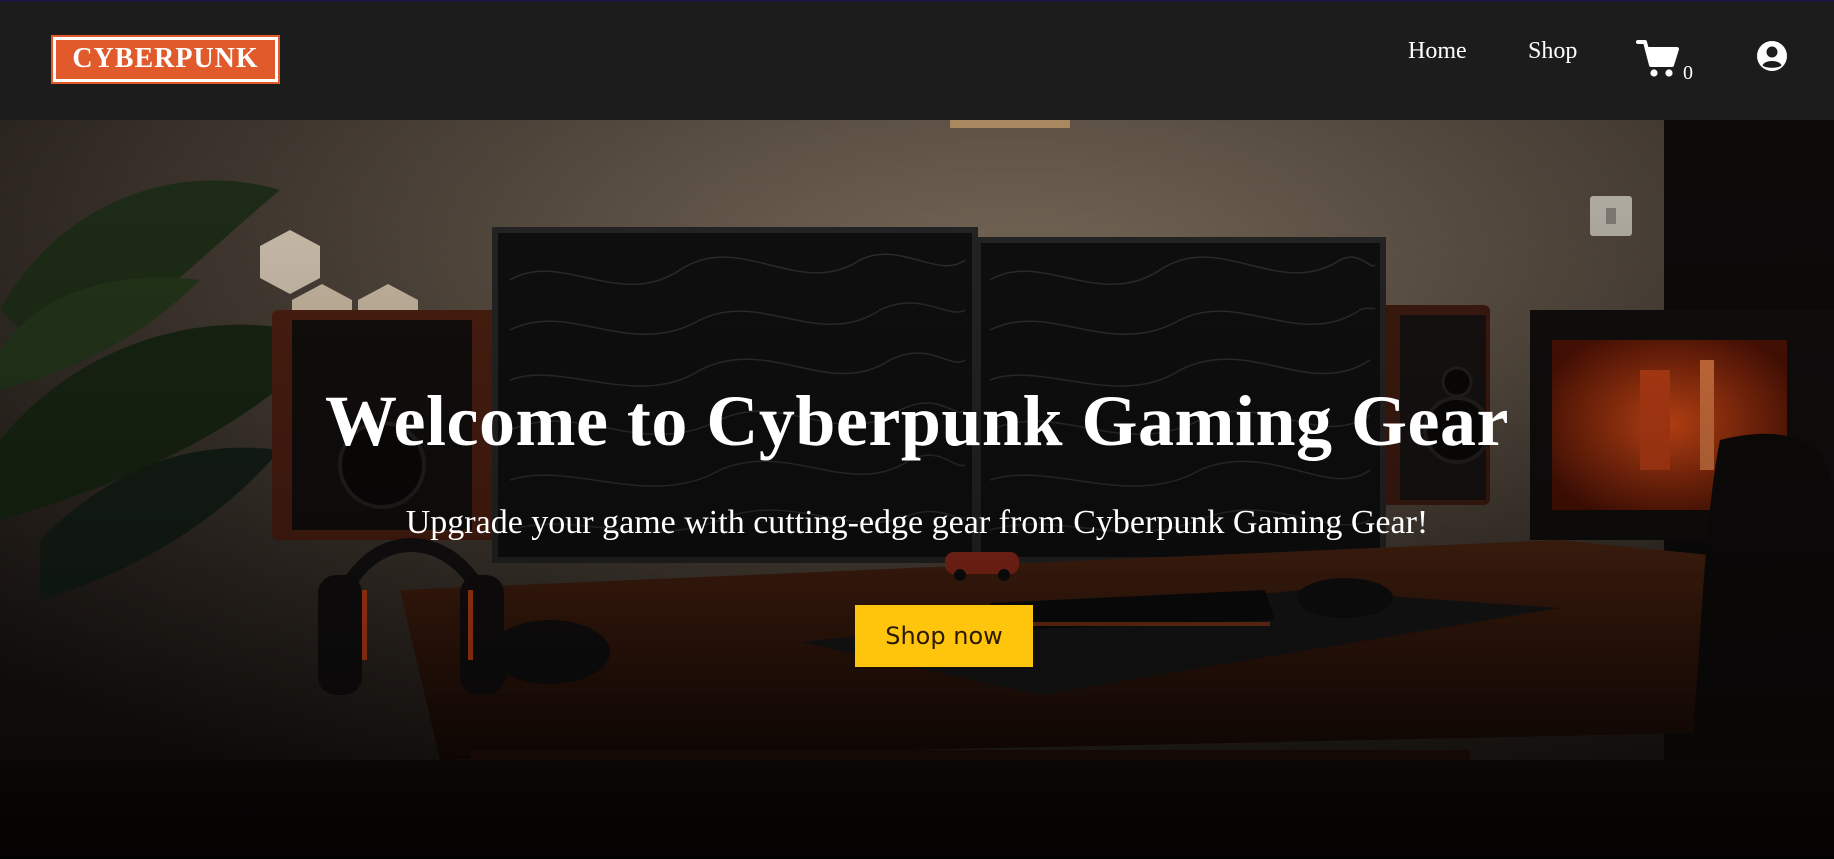 This screenshot has width=1834, height=859. Describe the element at coordinates (165, 59) in the screenshot. I see `site-logo: CYBERPUNK` at that location.